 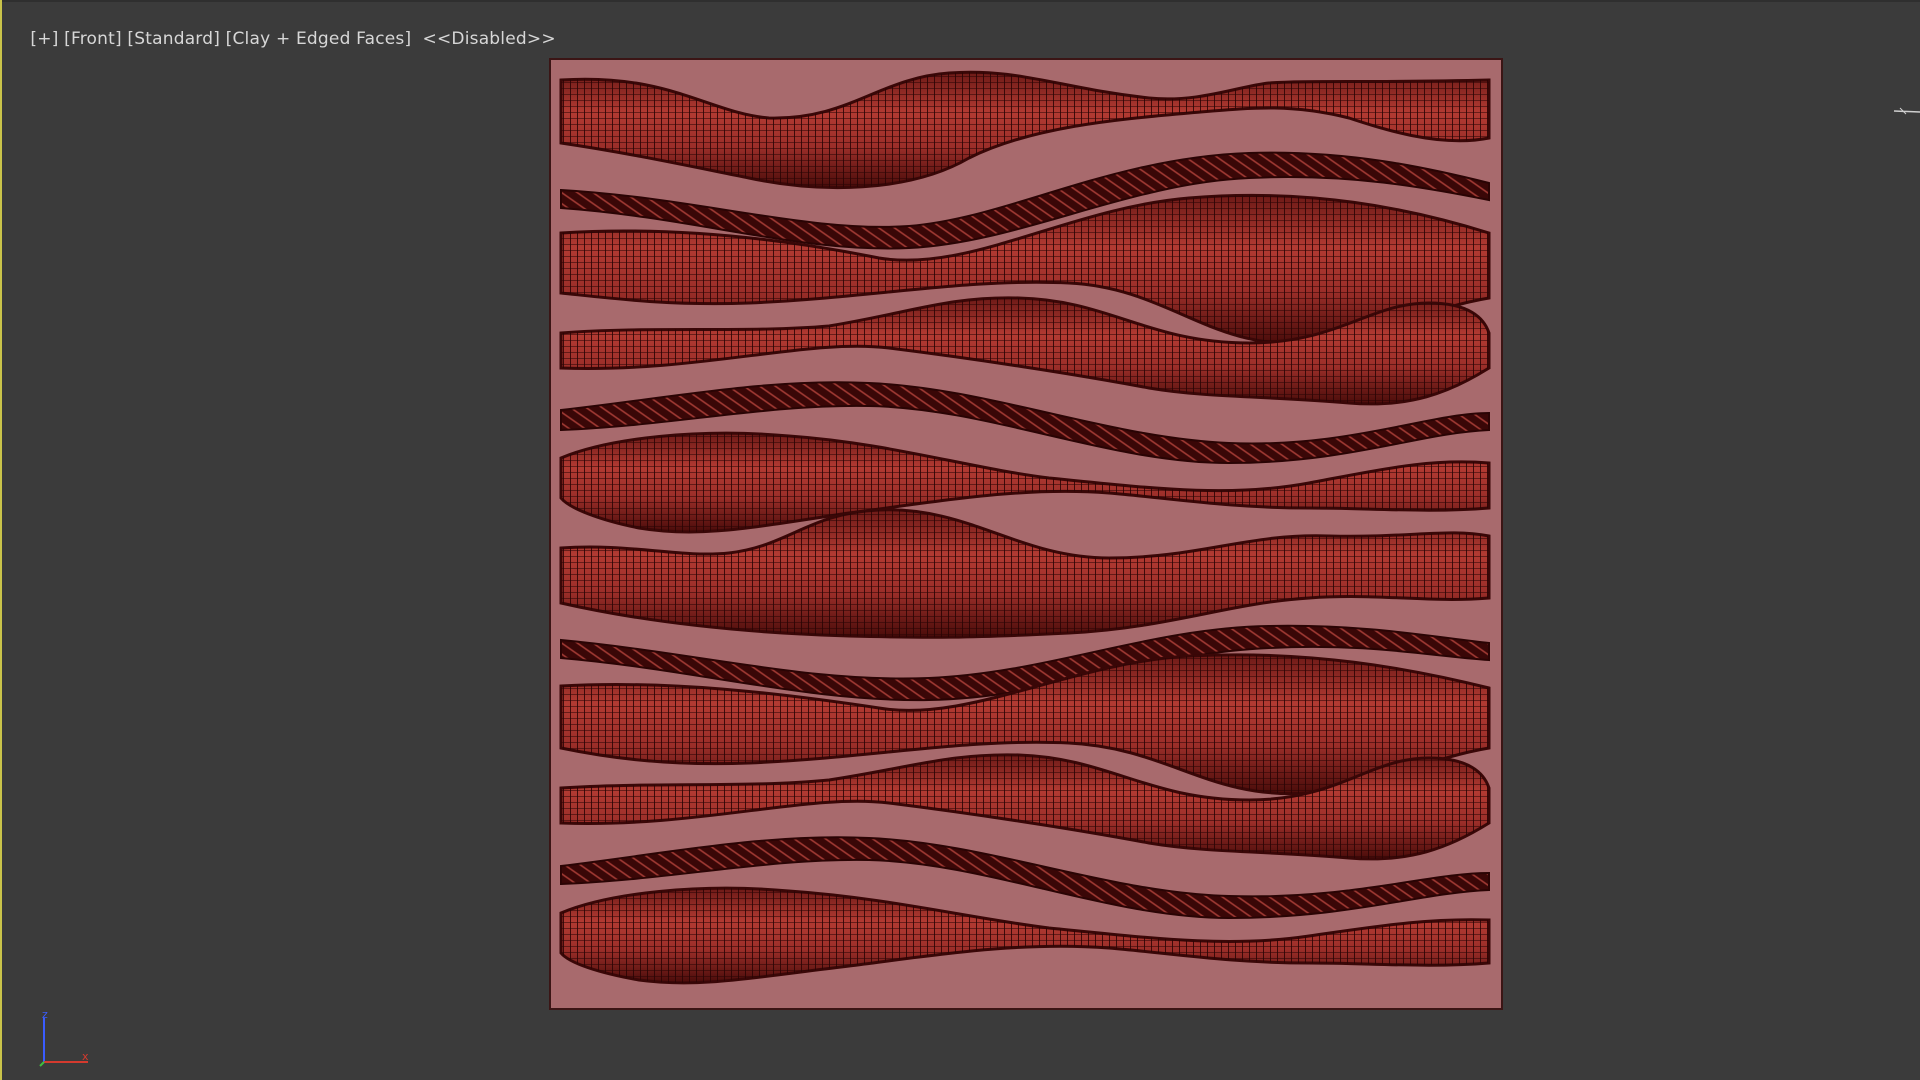 I want to click on viewcube-edge-icon, so click(x=1905, y=111).